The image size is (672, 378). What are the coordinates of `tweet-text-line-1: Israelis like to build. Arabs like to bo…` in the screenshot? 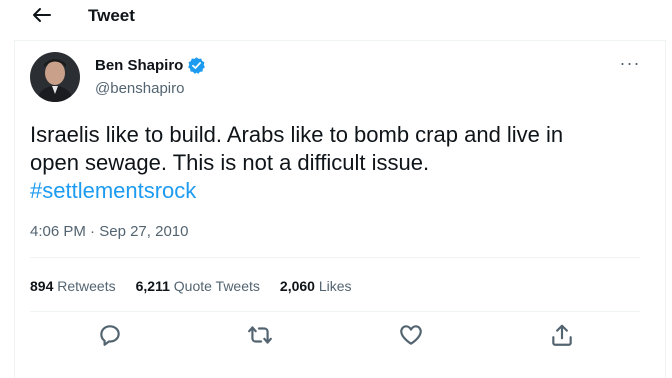 It's located at (297, 134).